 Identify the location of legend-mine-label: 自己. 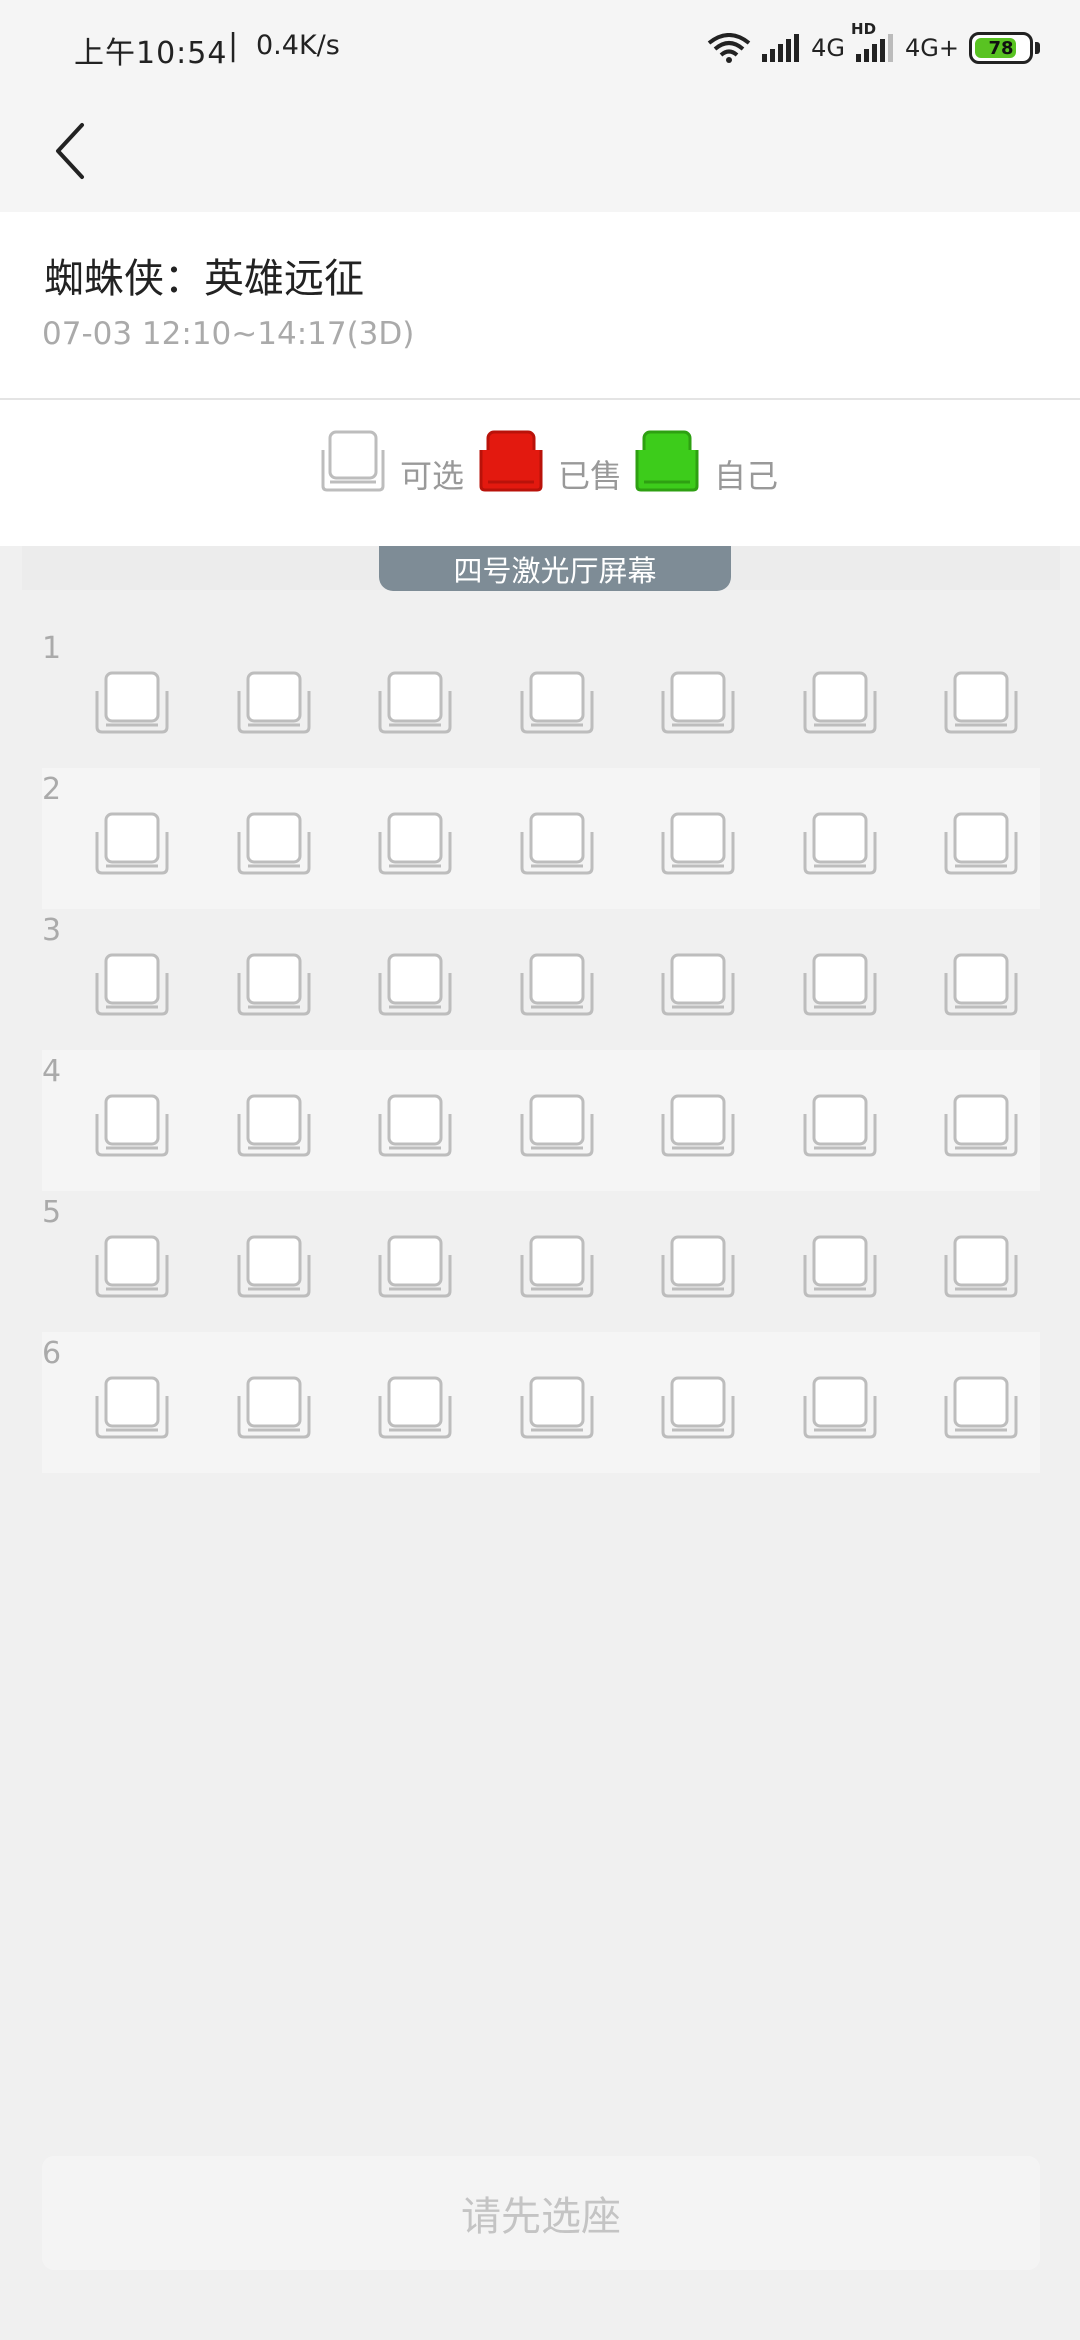
(746, 476).